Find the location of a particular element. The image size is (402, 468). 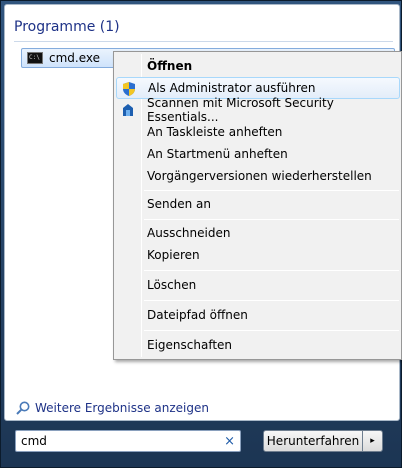

menu-item-pin-taskbar: An Taskleiste anheften is located at coordinates (258, 132).